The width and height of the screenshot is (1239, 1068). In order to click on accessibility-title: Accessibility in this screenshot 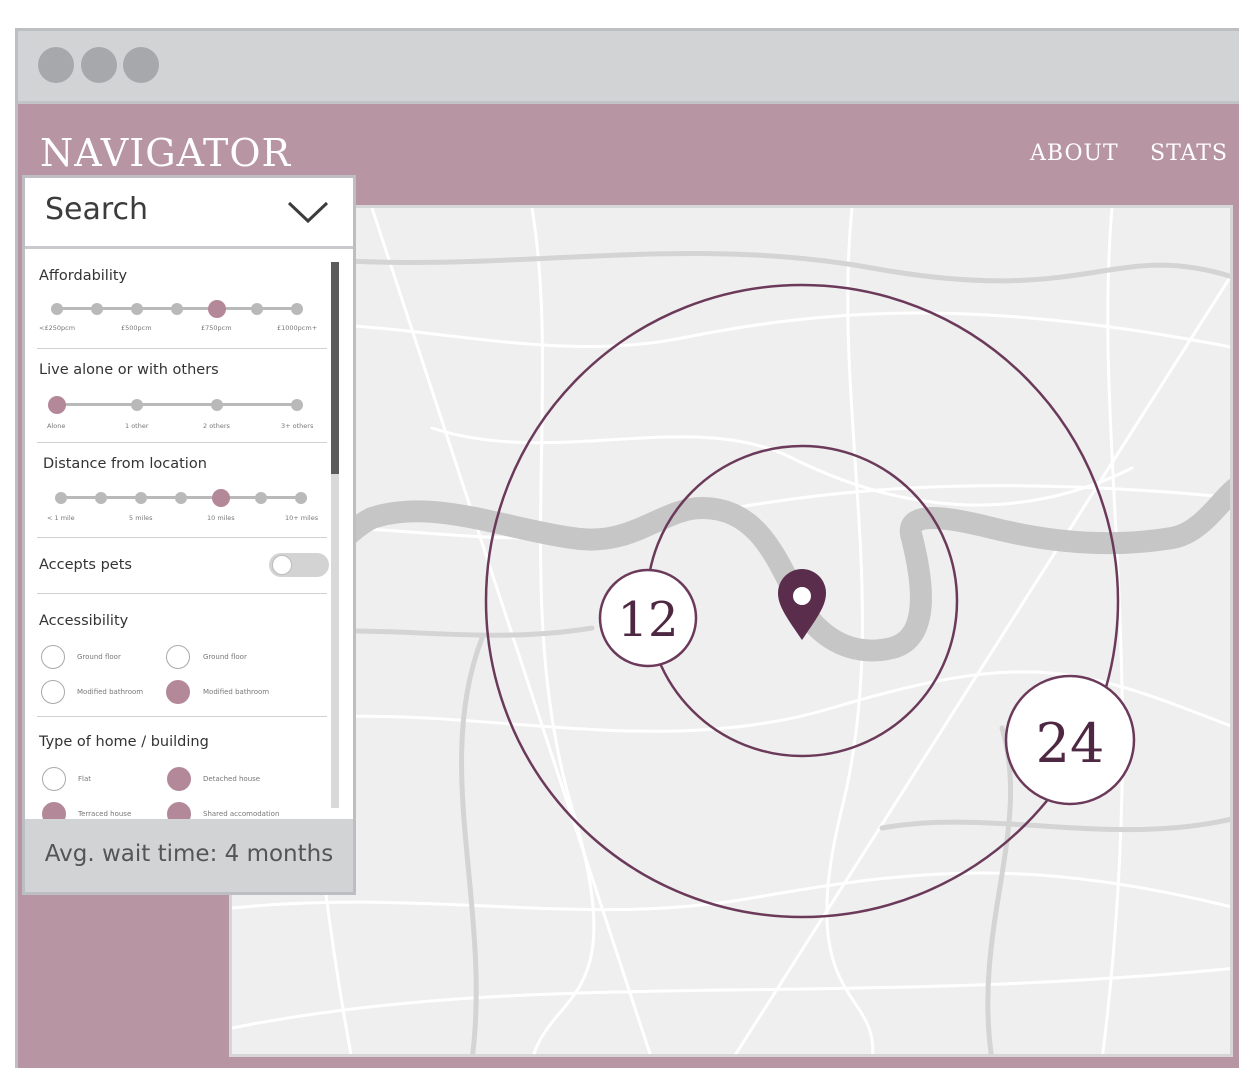, I will do `click(84, 621)`.